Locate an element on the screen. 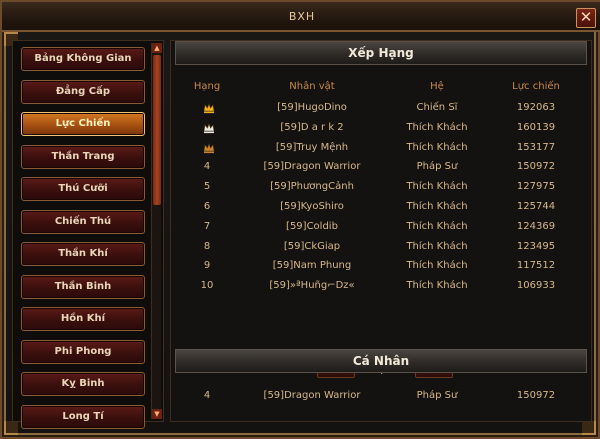  rank-cell: 4 is located at coordinates (207, 167).